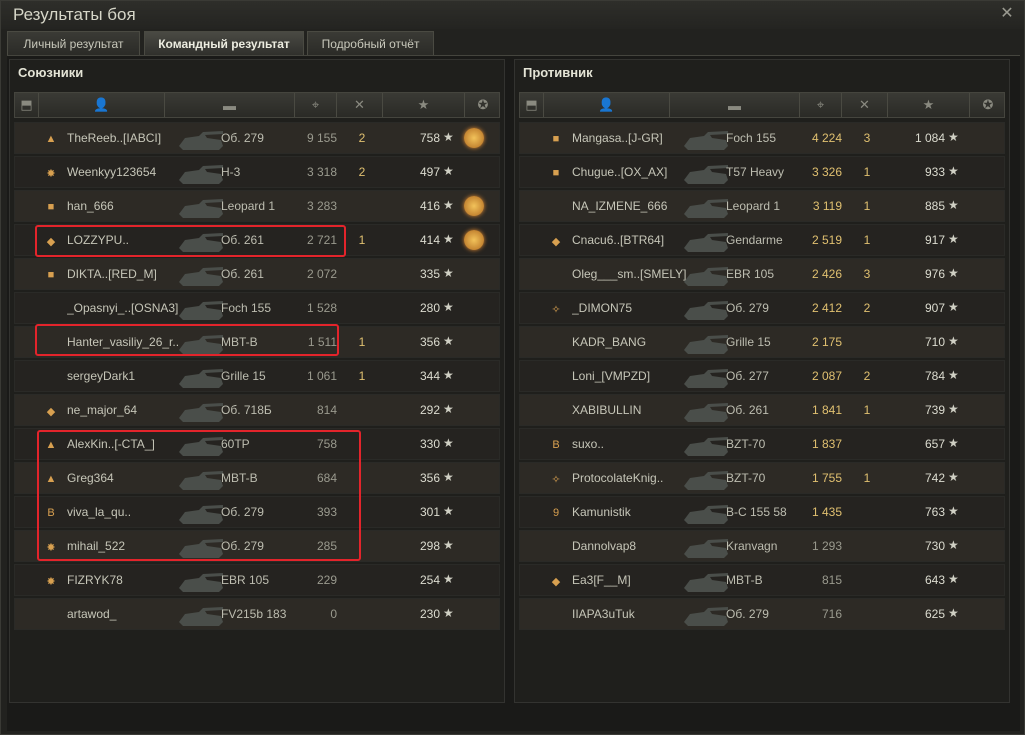 Image resolution: width=1025 pixels, height=735 pixels. What do you see at coordinates (611, 376) in the screenshot?
I see `player-name: Loni_[VMPZD]` at bounding box center [611, 376].